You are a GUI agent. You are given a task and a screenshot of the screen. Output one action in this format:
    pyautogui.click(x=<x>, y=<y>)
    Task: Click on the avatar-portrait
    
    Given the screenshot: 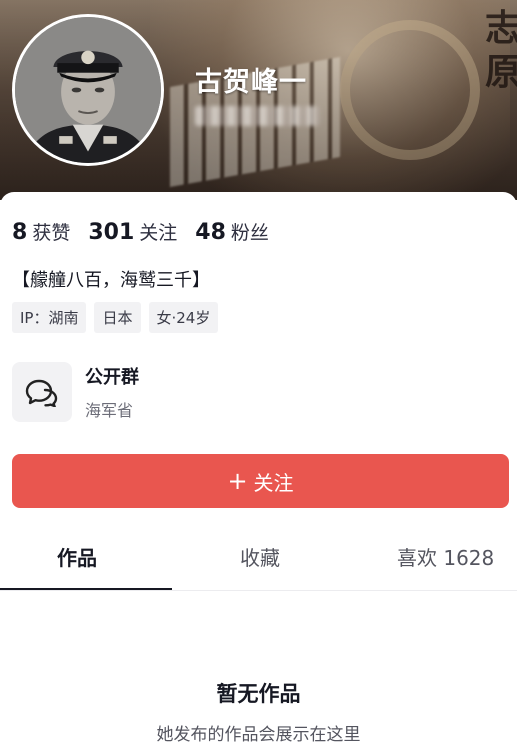 What is the action you would take?
    pyautogui.click(x=88, y=90)
    